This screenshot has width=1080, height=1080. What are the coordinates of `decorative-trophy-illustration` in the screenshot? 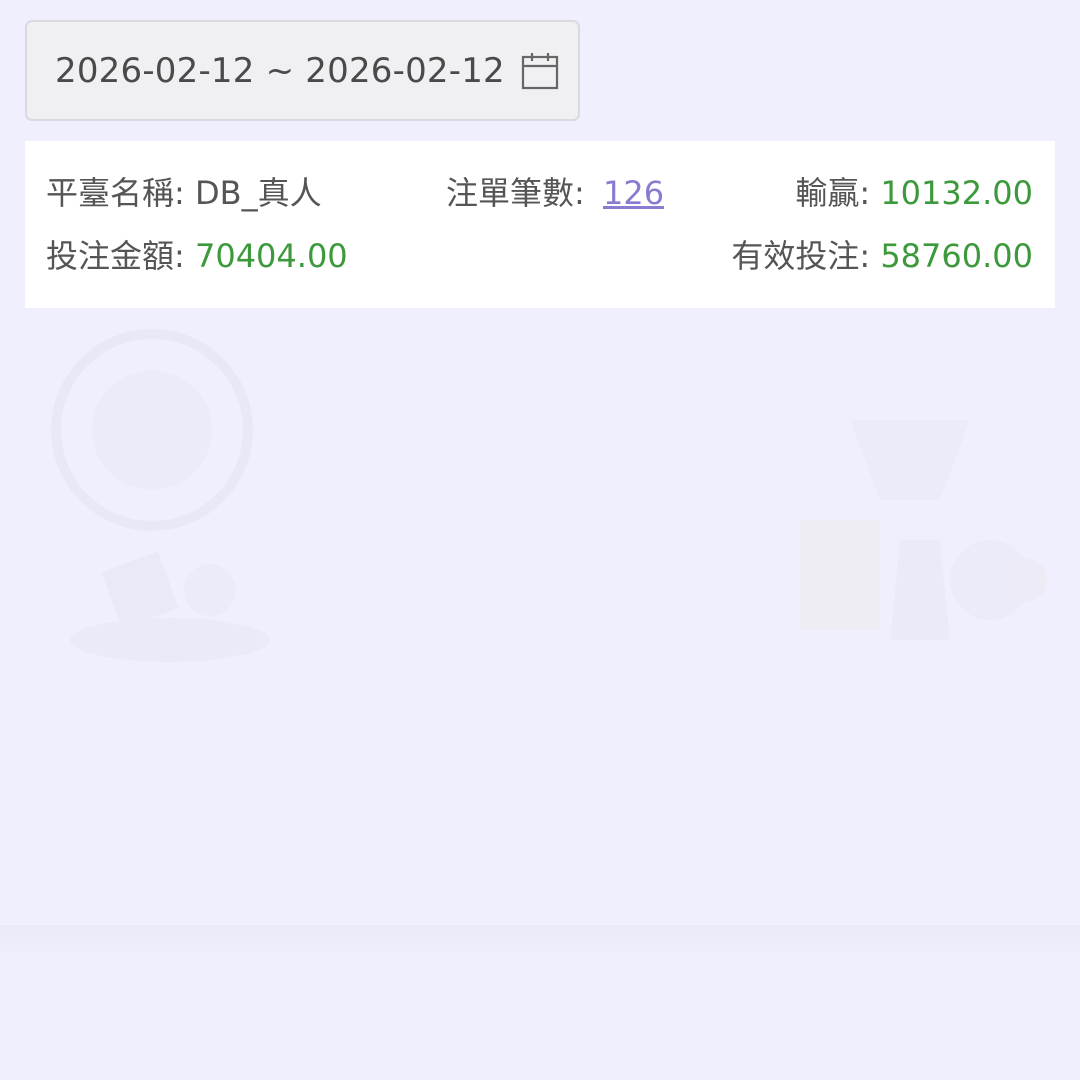 It's located at (160, 495).